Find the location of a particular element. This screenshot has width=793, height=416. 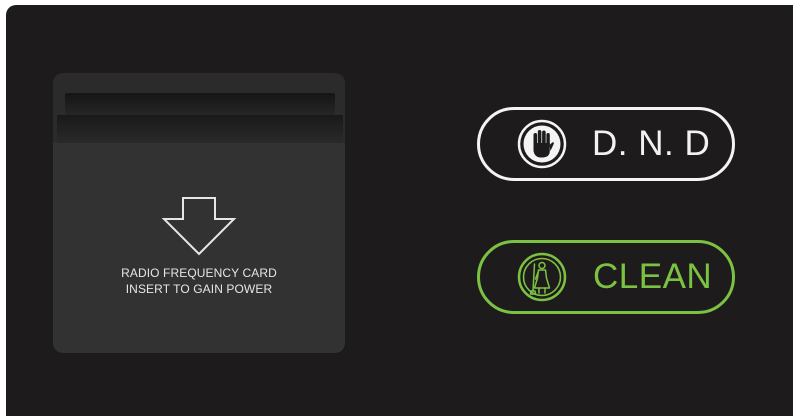

dnd-button: D. N. D is located at coordinates (606, 144).